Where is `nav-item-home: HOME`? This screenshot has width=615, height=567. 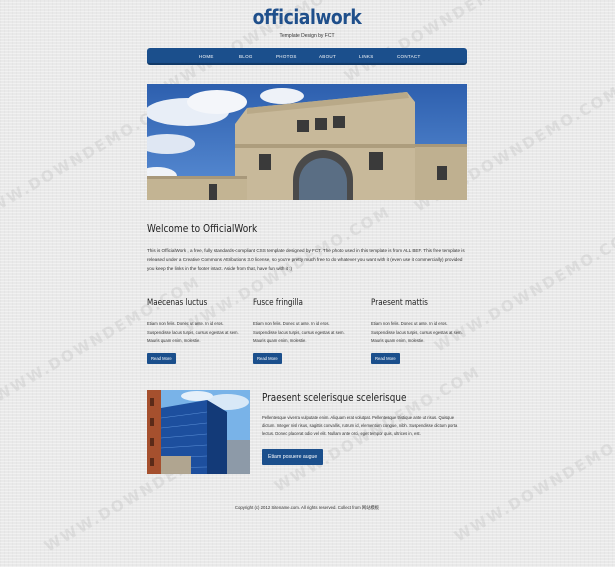
nav-item-home: HOME is located at coordinates (206, 56).